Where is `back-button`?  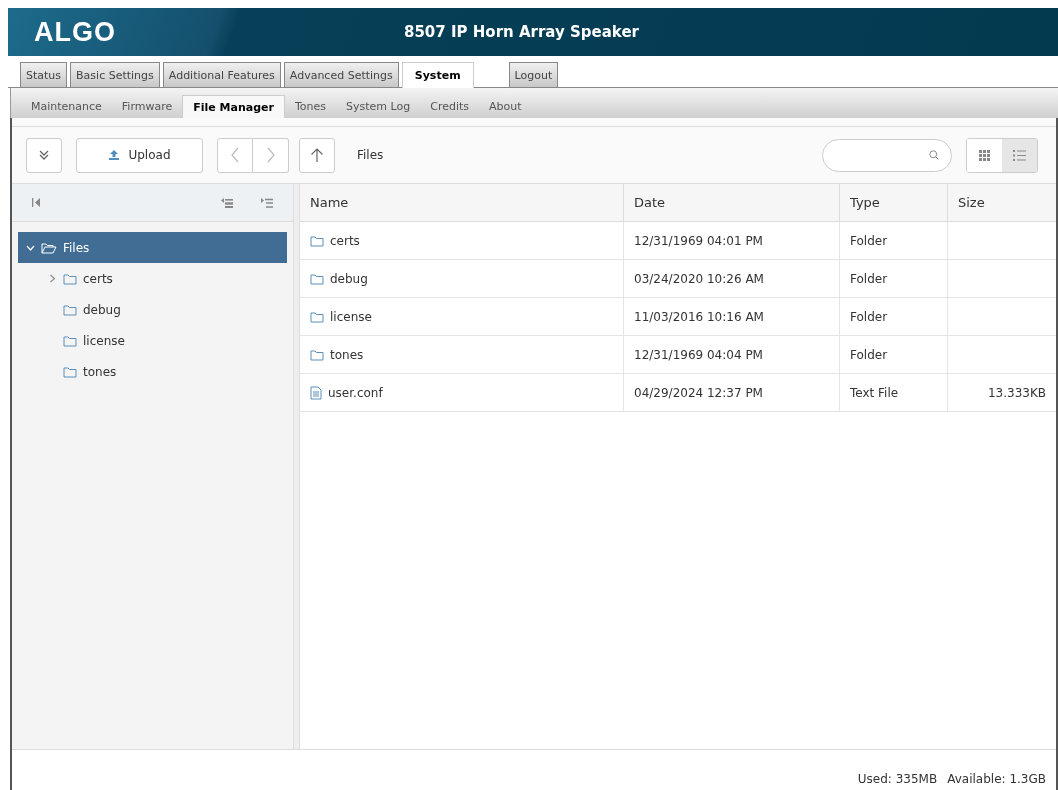 back-button is located at coordinates (235, 155).